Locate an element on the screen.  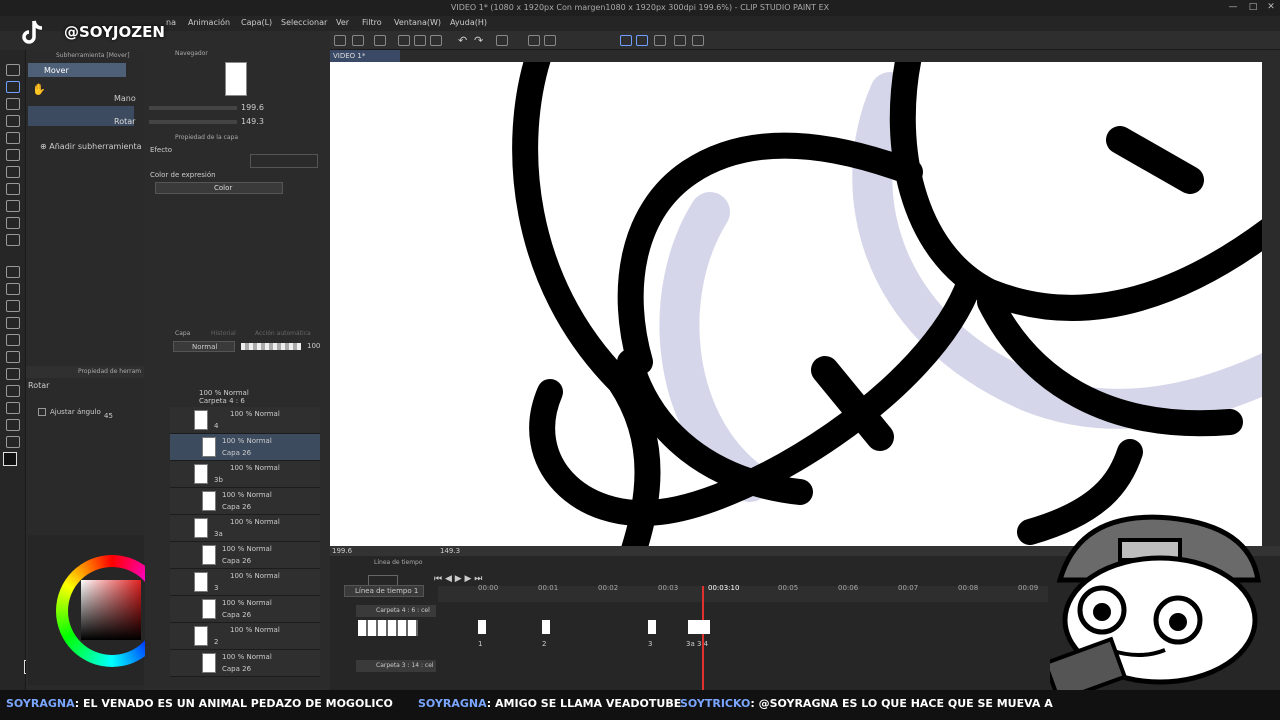
color-square is located at coordinates (111, 610).